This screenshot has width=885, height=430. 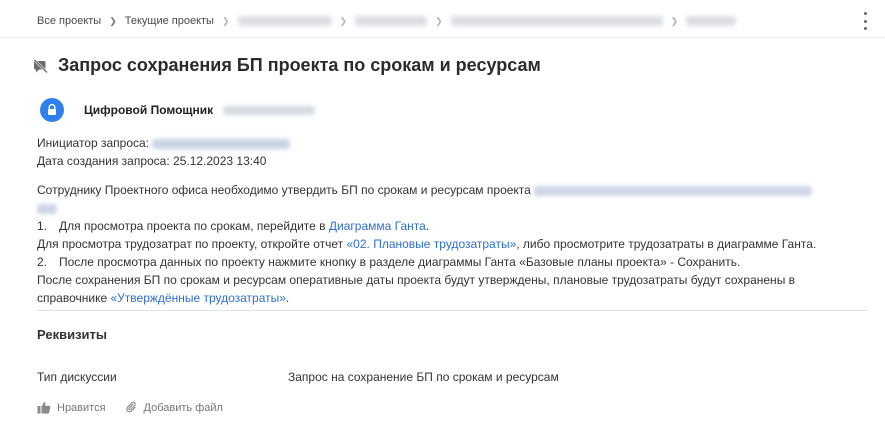 I want to click on thumbs-up-icon, so click(x=44, y=408).